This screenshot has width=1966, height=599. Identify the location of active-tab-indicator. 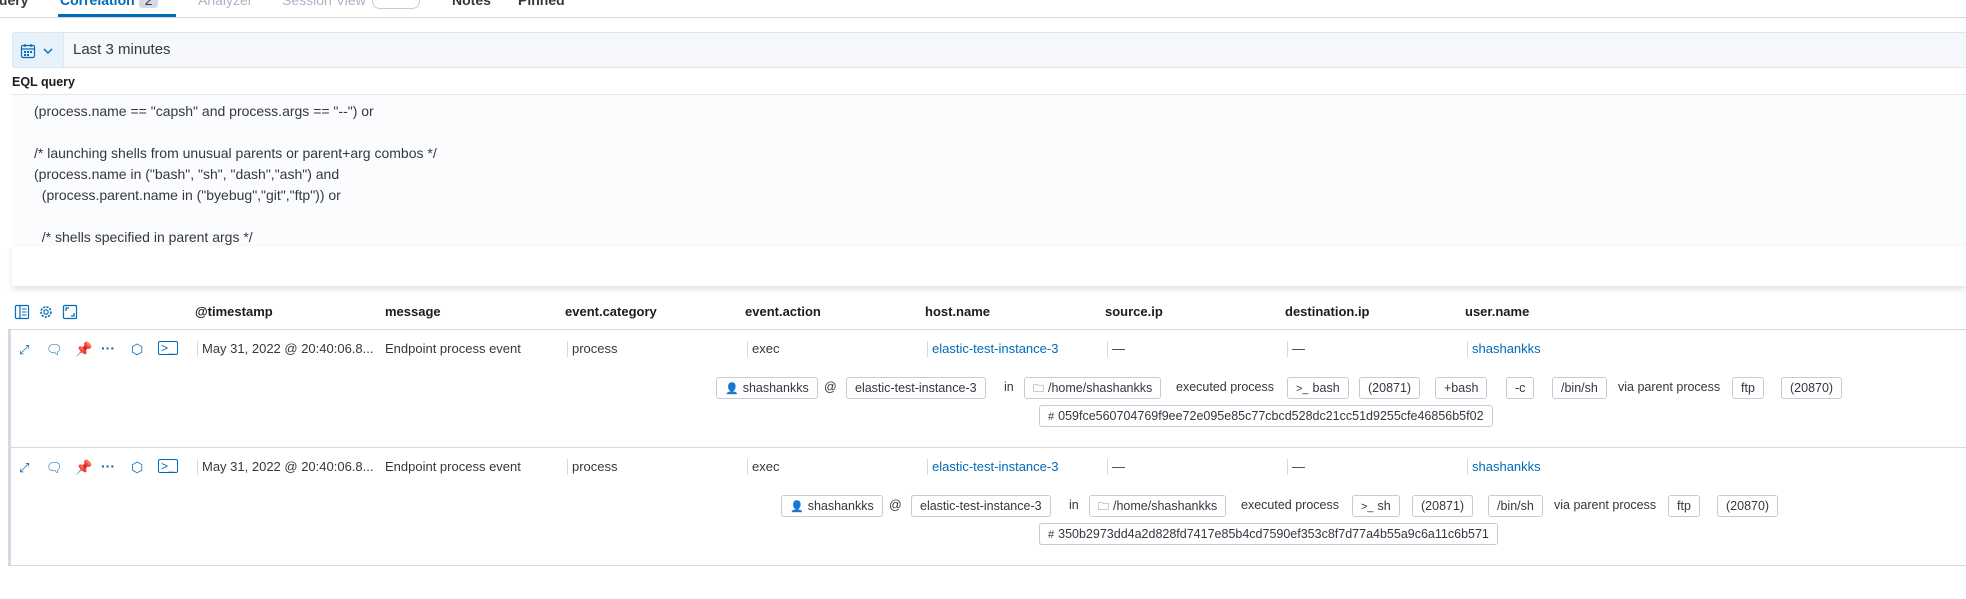
(117, 15).